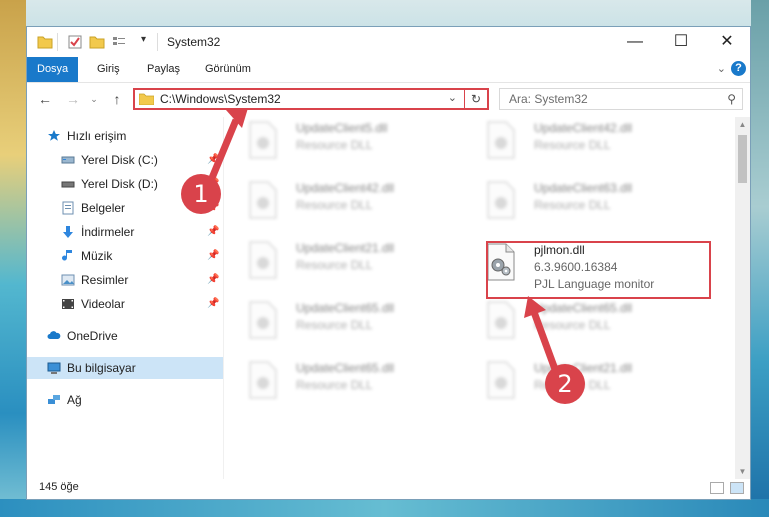 The height and width of the screenshot is (517, 769). What do you see at coordinates (565, 384) in the screenshot?
I see `step-2-badge: 2` at bounding box center [565, 384].